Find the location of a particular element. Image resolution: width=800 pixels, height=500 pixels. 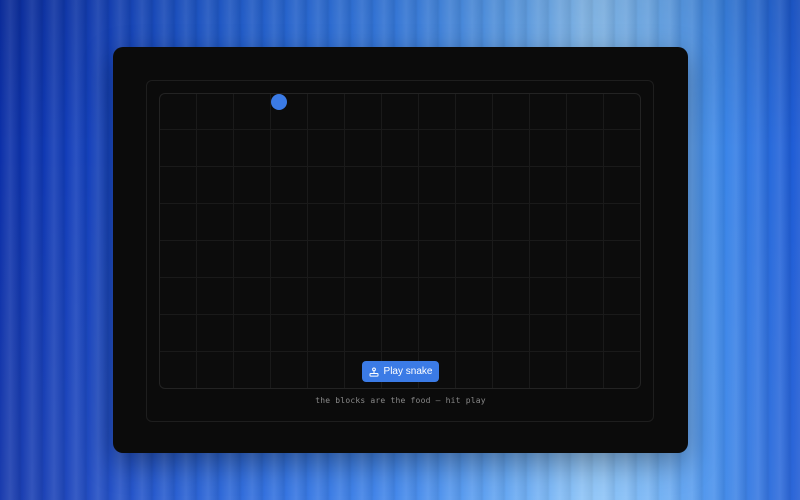

play-snake-button: Play snake is located at coordinates (400, 371).